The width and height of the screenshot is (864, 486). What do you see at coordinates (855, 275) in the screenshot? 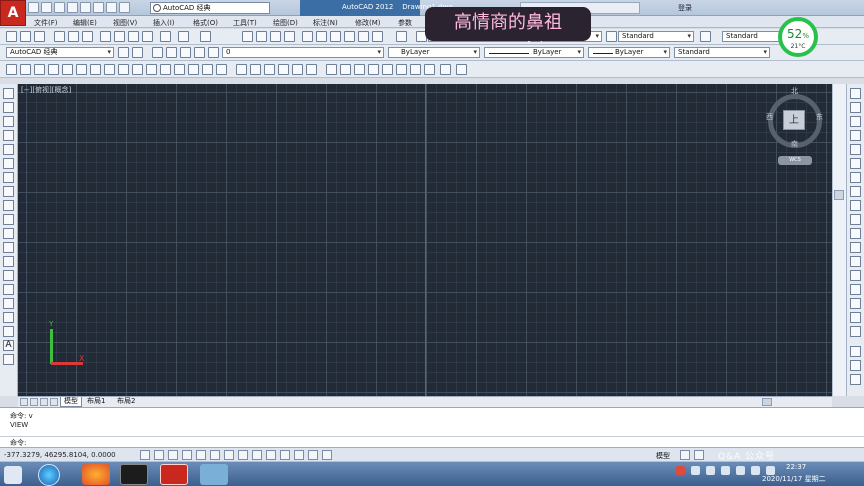
I see `join-icon` at bounding box center [855, 275].